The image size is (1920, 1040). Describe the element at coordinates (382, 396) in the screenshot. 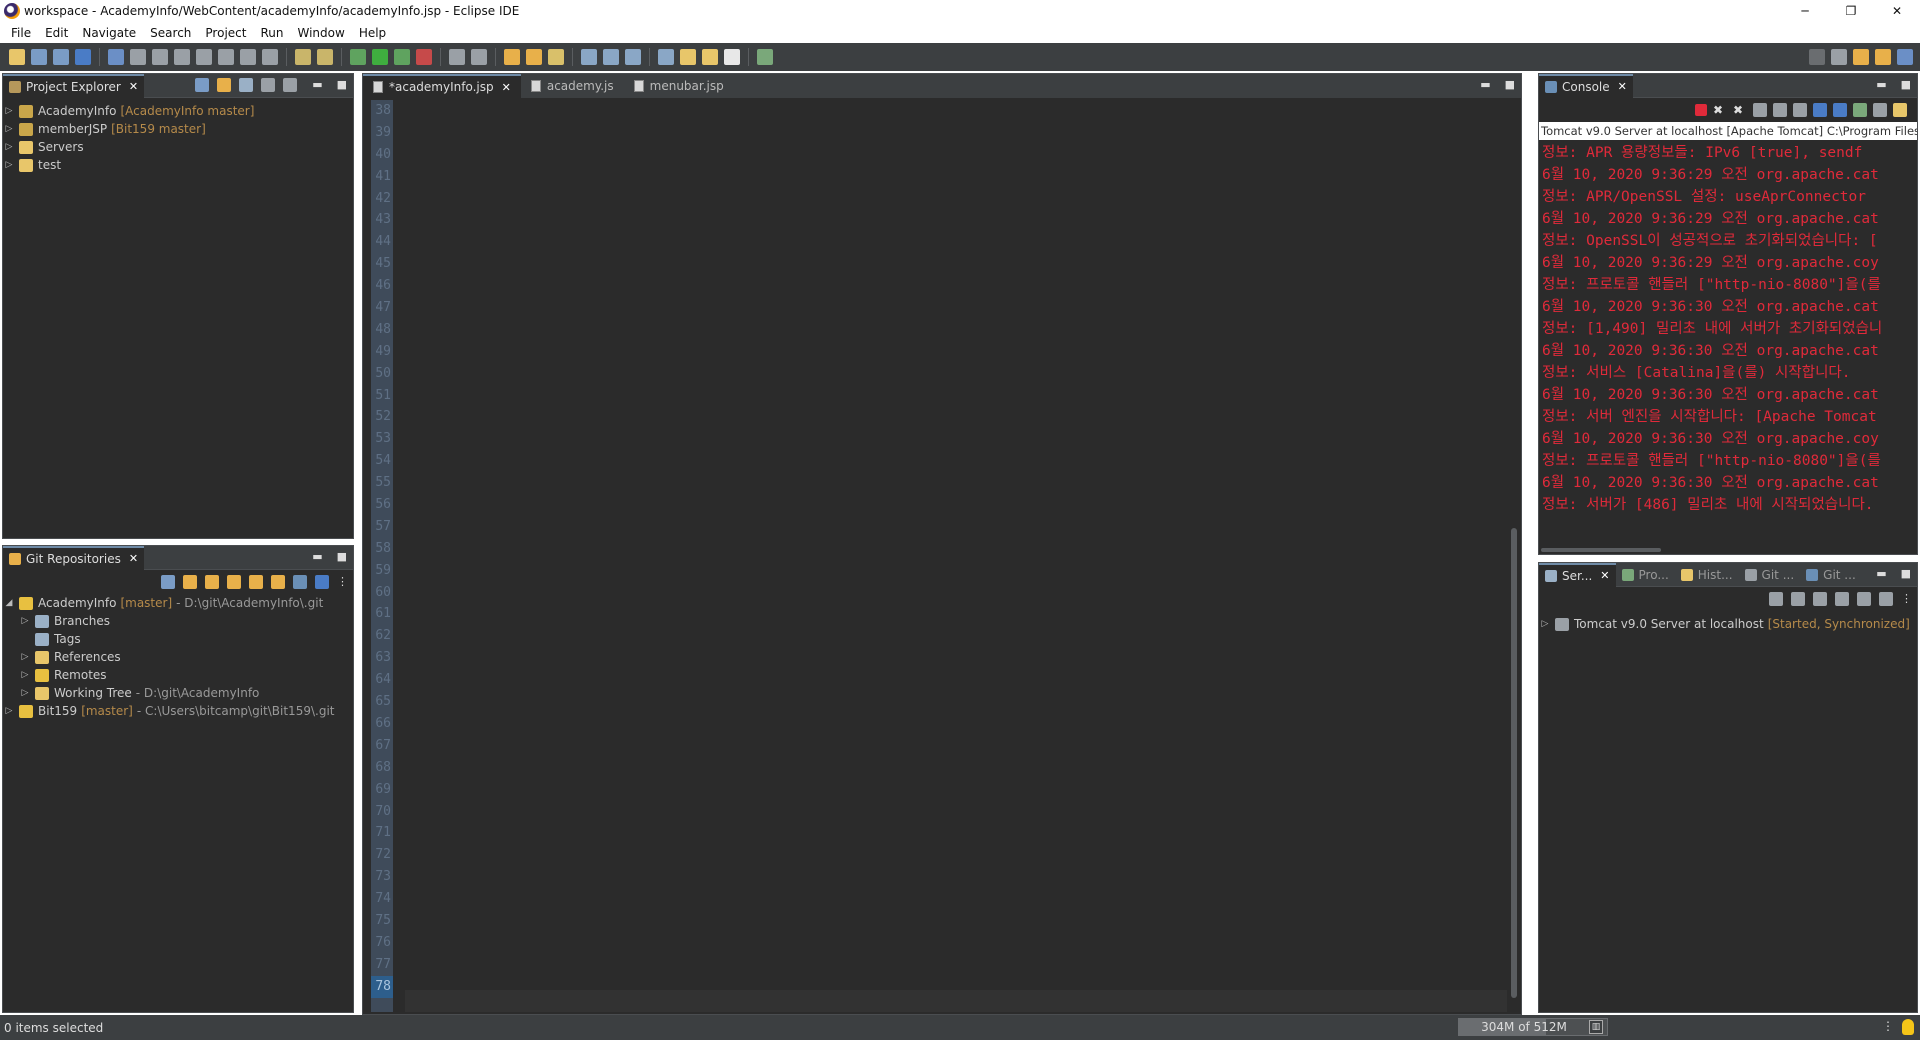

I see `line-number: 51` at that location.